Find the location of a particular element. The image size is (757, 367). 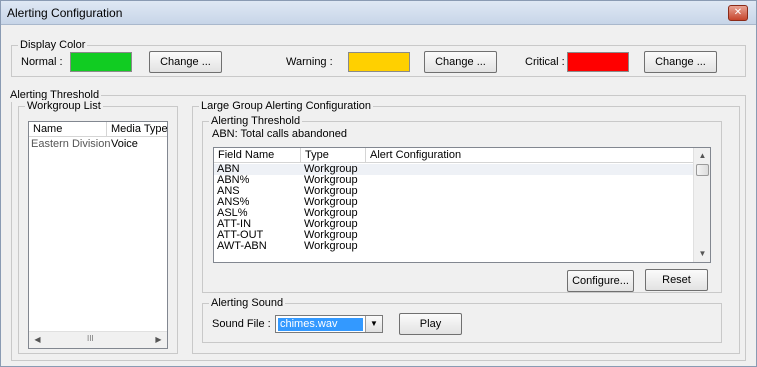

column-header-type: Type is located at coordinates (333, 155).